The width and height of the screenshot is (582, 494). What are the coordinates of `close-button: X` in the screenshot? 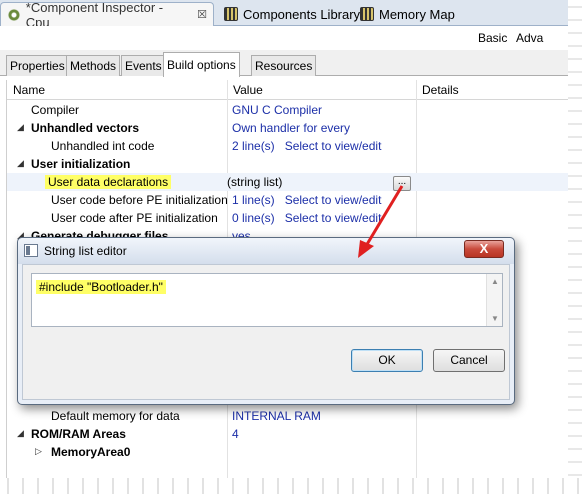 It's located at (484, 249).